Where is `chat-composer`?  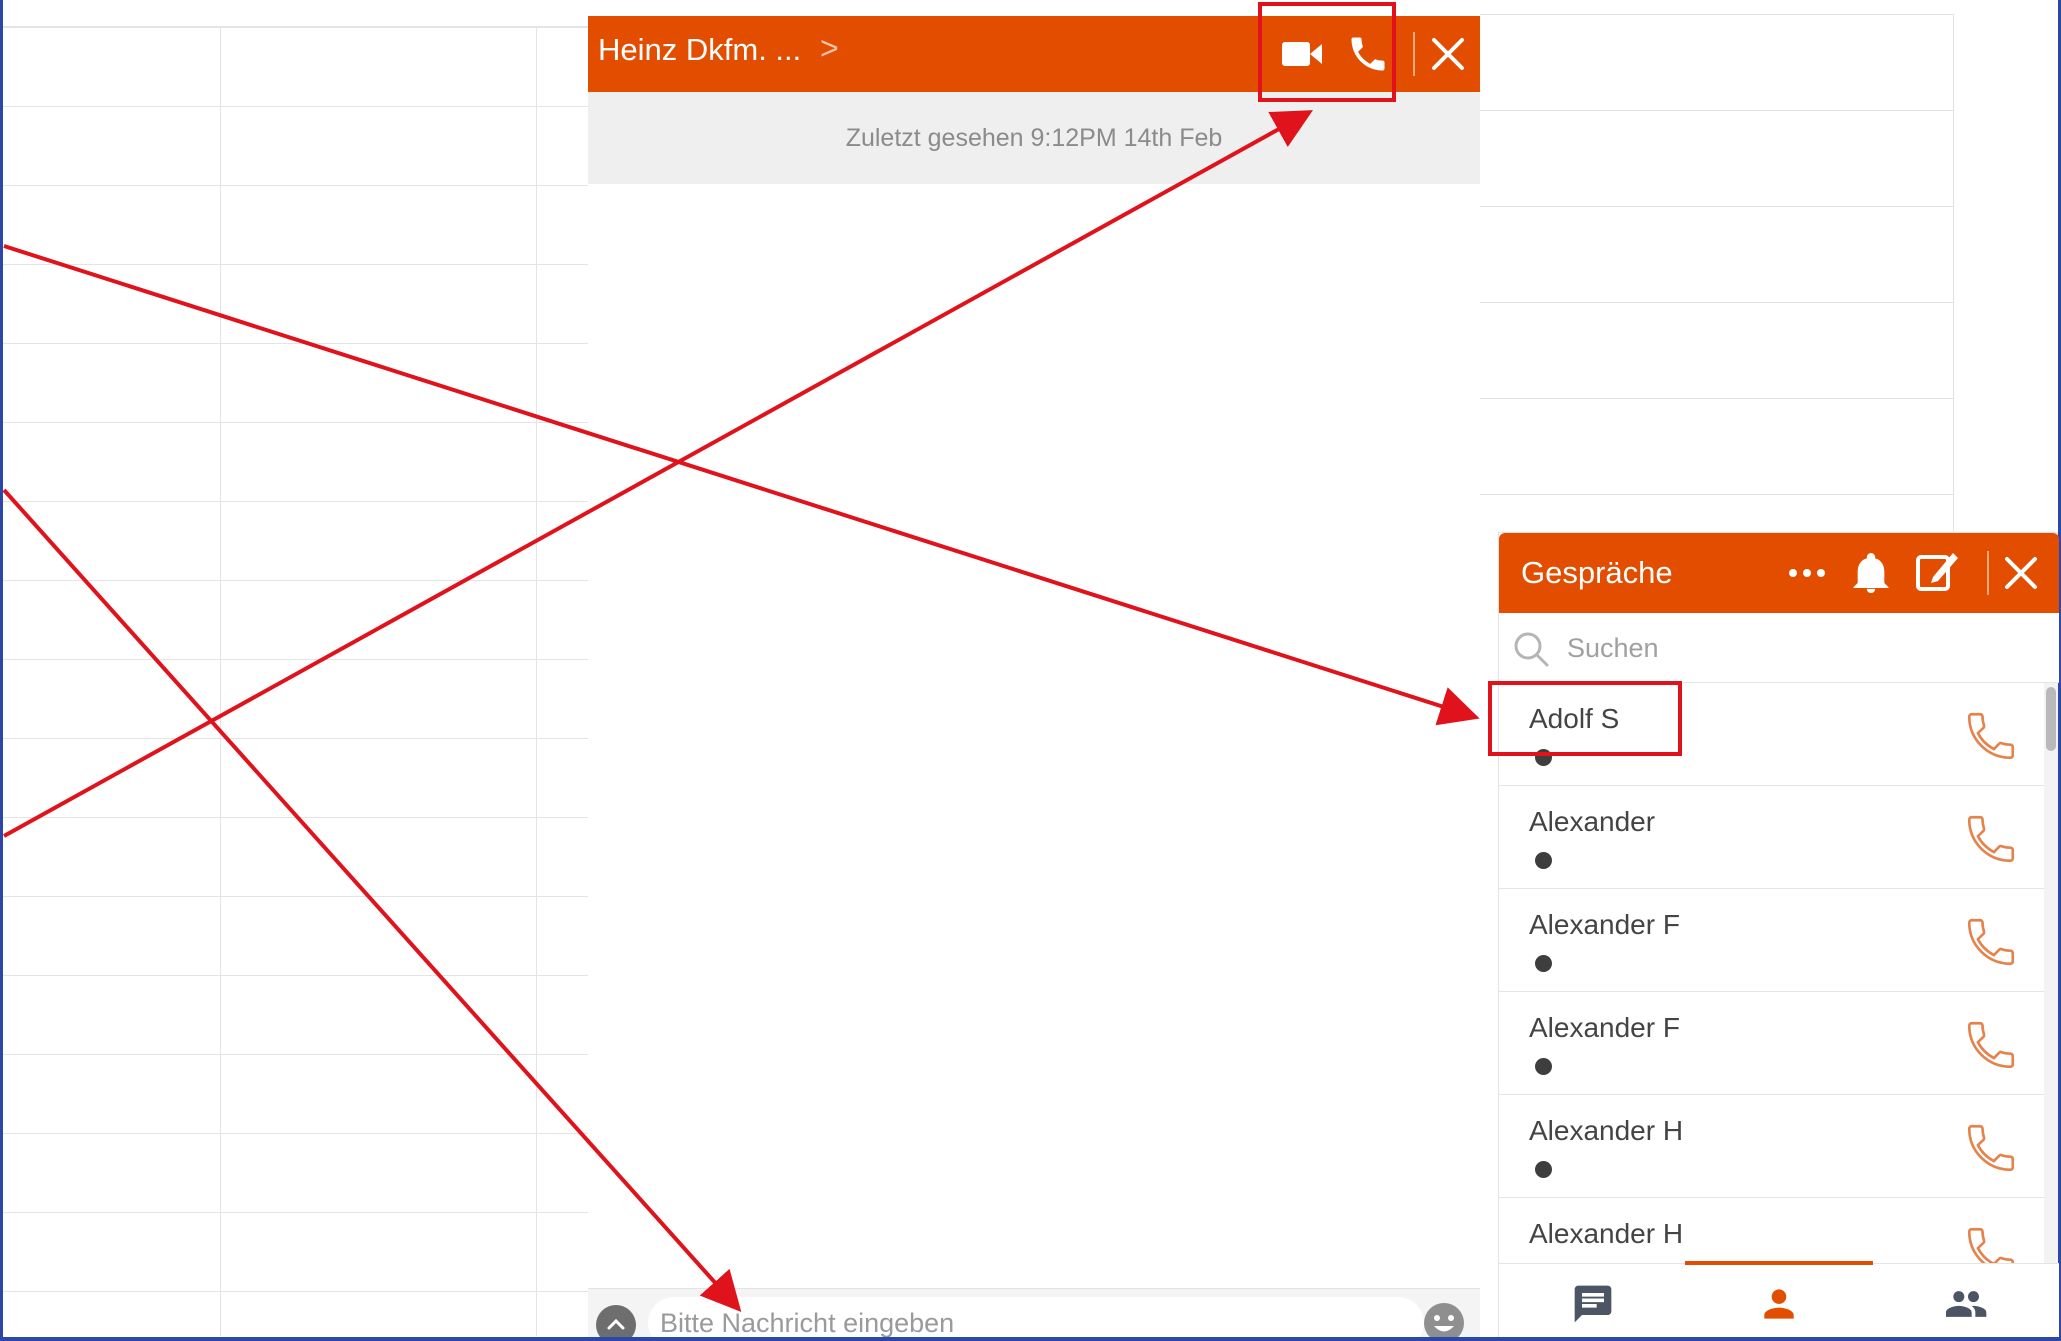
chat-composer is located at coordinates (1034, 1314).